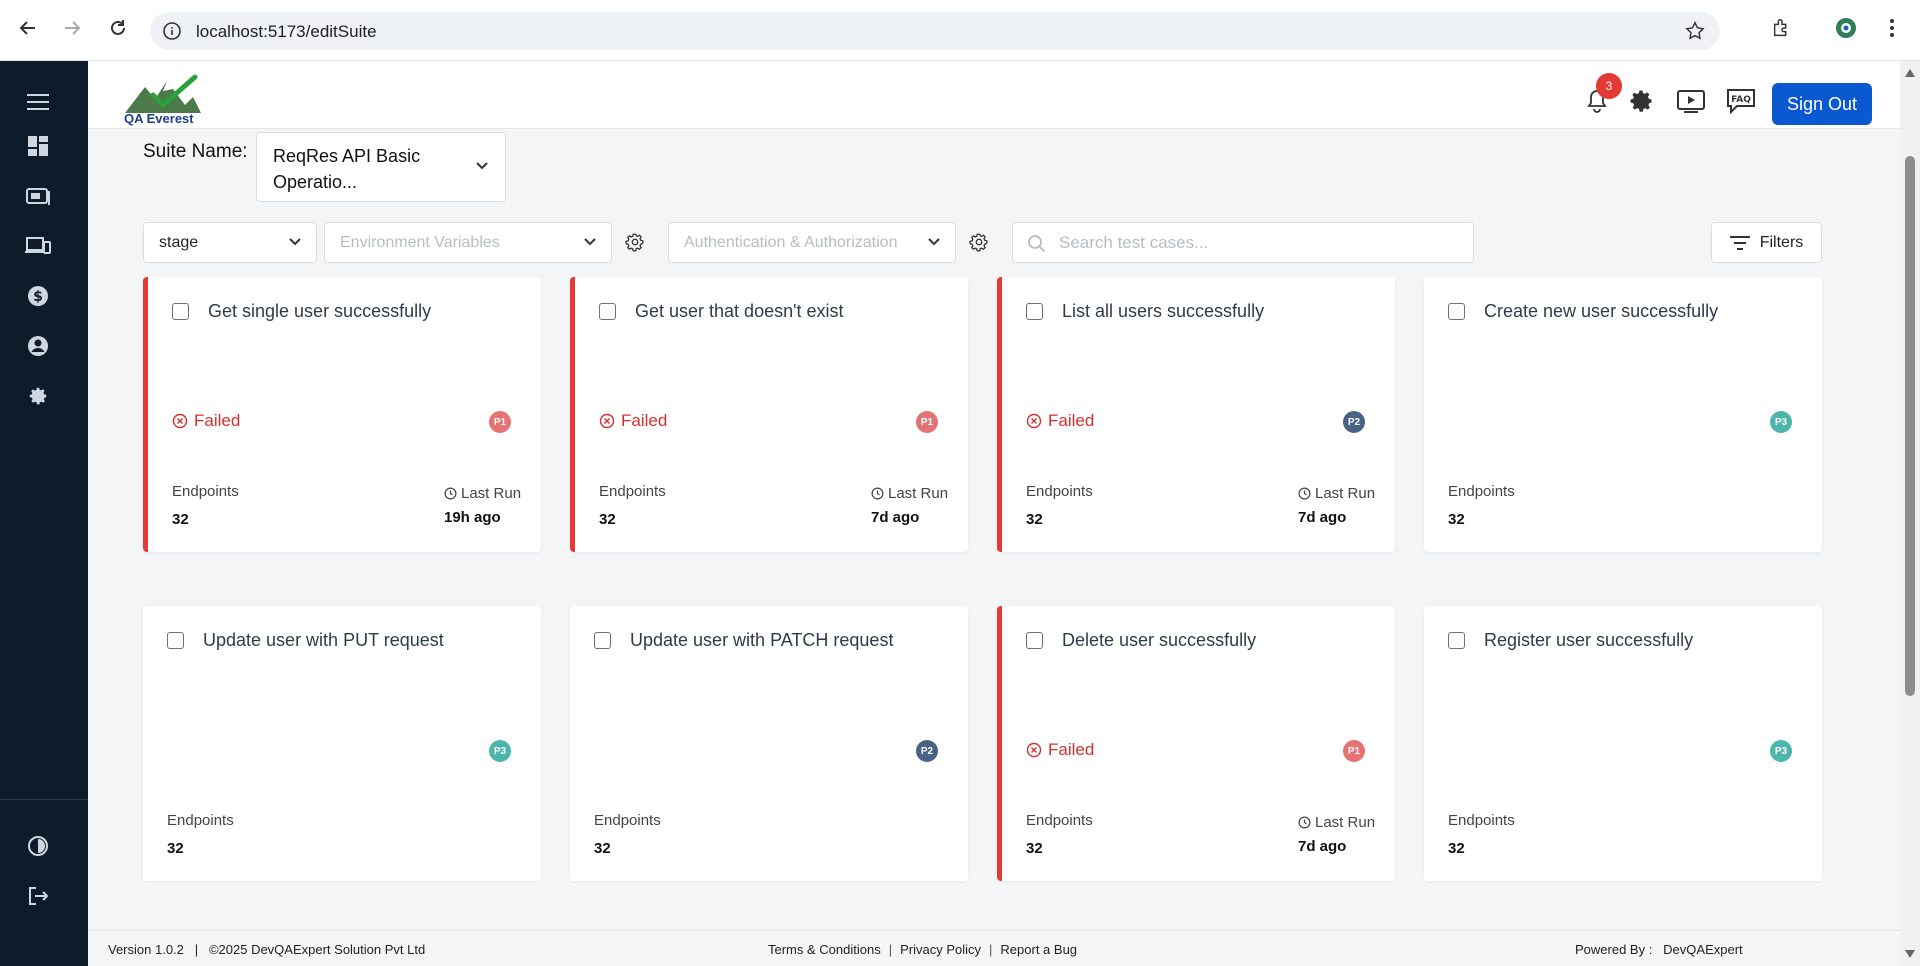 The width and height of the screenshot is (1920, 966). What do you see at coordinates (1739, 242) in the screenshot?
I see `filter-lines-icon` at bounding box center [1739, 242].